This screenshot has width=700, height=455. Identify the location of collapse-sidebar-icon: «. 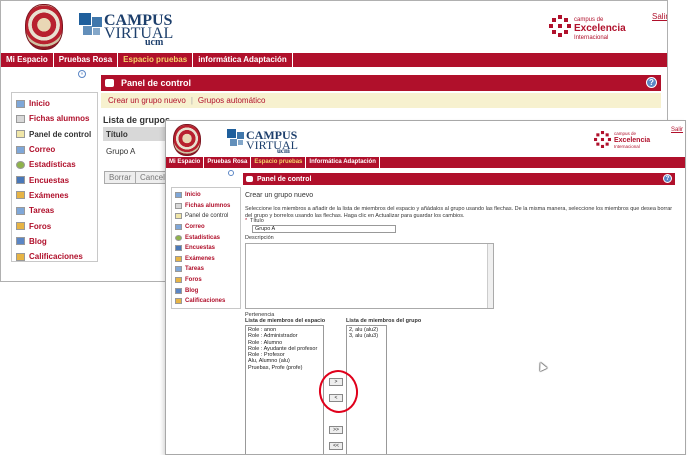
(82, 74).